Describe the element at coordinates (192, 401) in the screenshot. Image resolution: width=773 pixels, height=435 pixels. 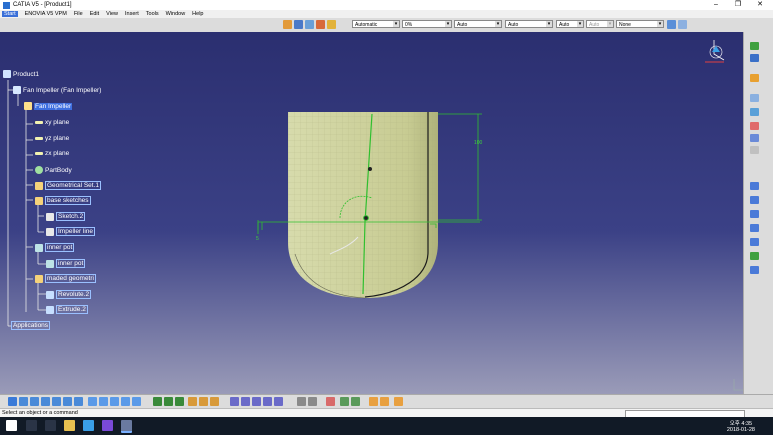
I see `formula-icon` at that location.